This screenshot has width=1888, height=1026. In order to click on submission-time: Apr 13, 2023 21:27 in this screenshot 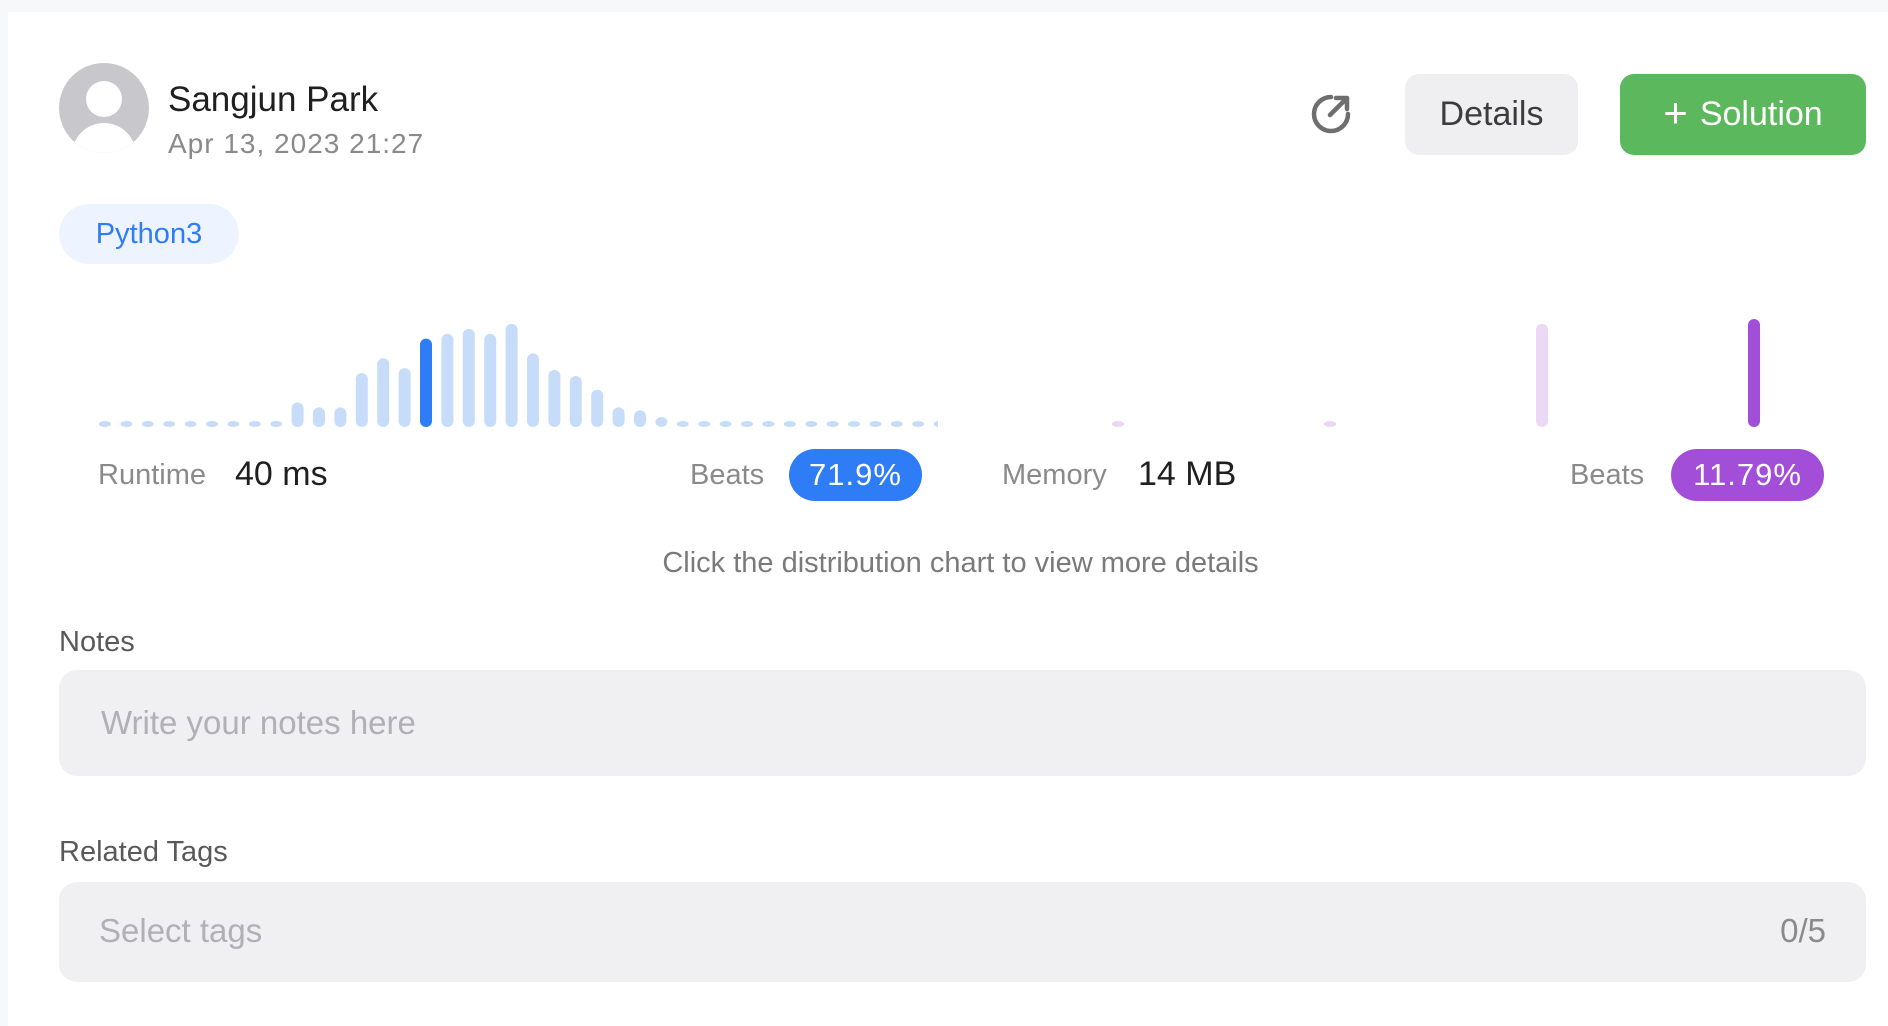, I will do `click(296, 143)`.